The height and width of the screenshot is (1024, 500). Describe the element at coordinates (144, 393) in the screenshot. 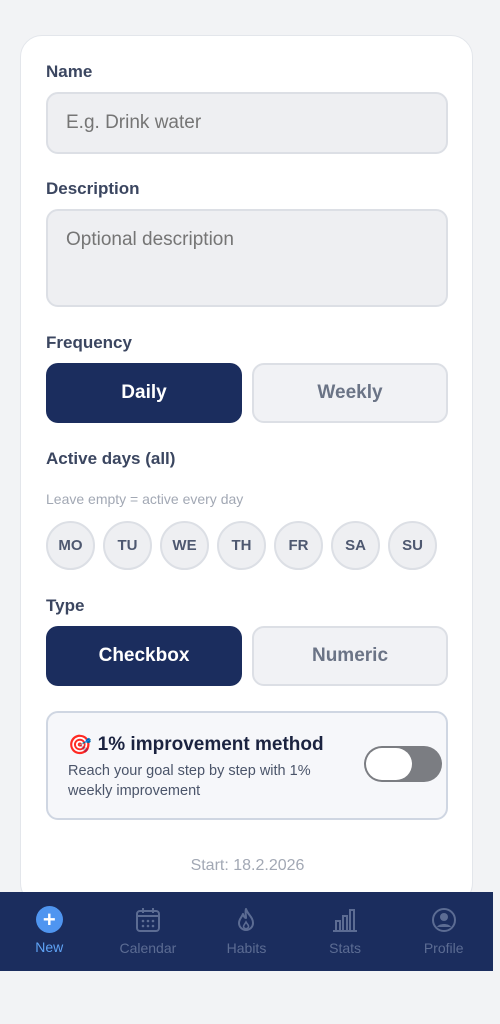

I see `frequency-daily-button: Daily` at that location.